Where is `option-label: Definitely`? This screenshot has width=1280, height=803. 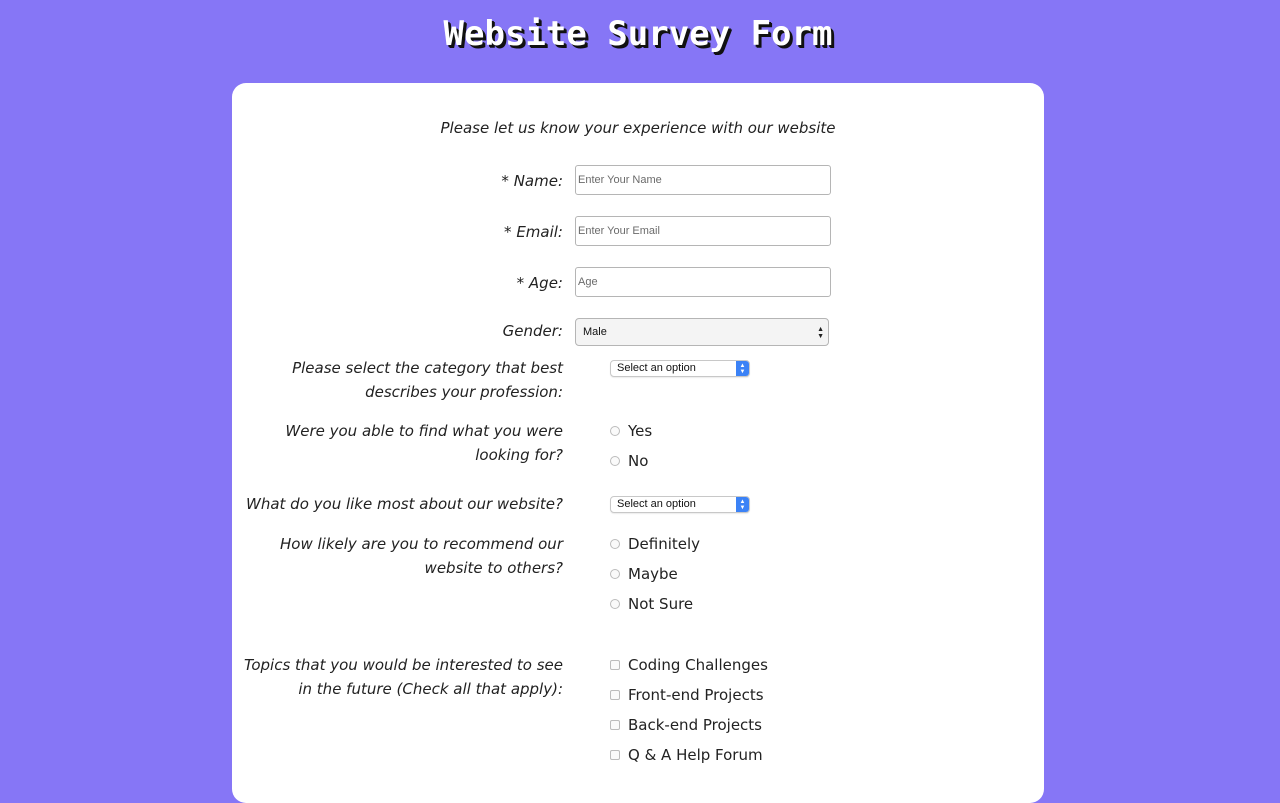
option-label: Definitely is located at coordinates (664, 544).